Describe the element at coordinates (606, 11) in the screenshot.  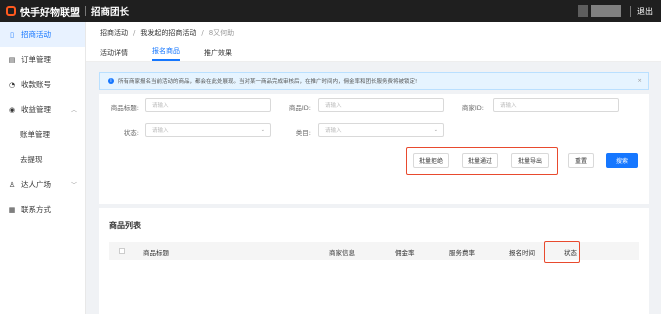
I see `user-name-blurred` at that location.